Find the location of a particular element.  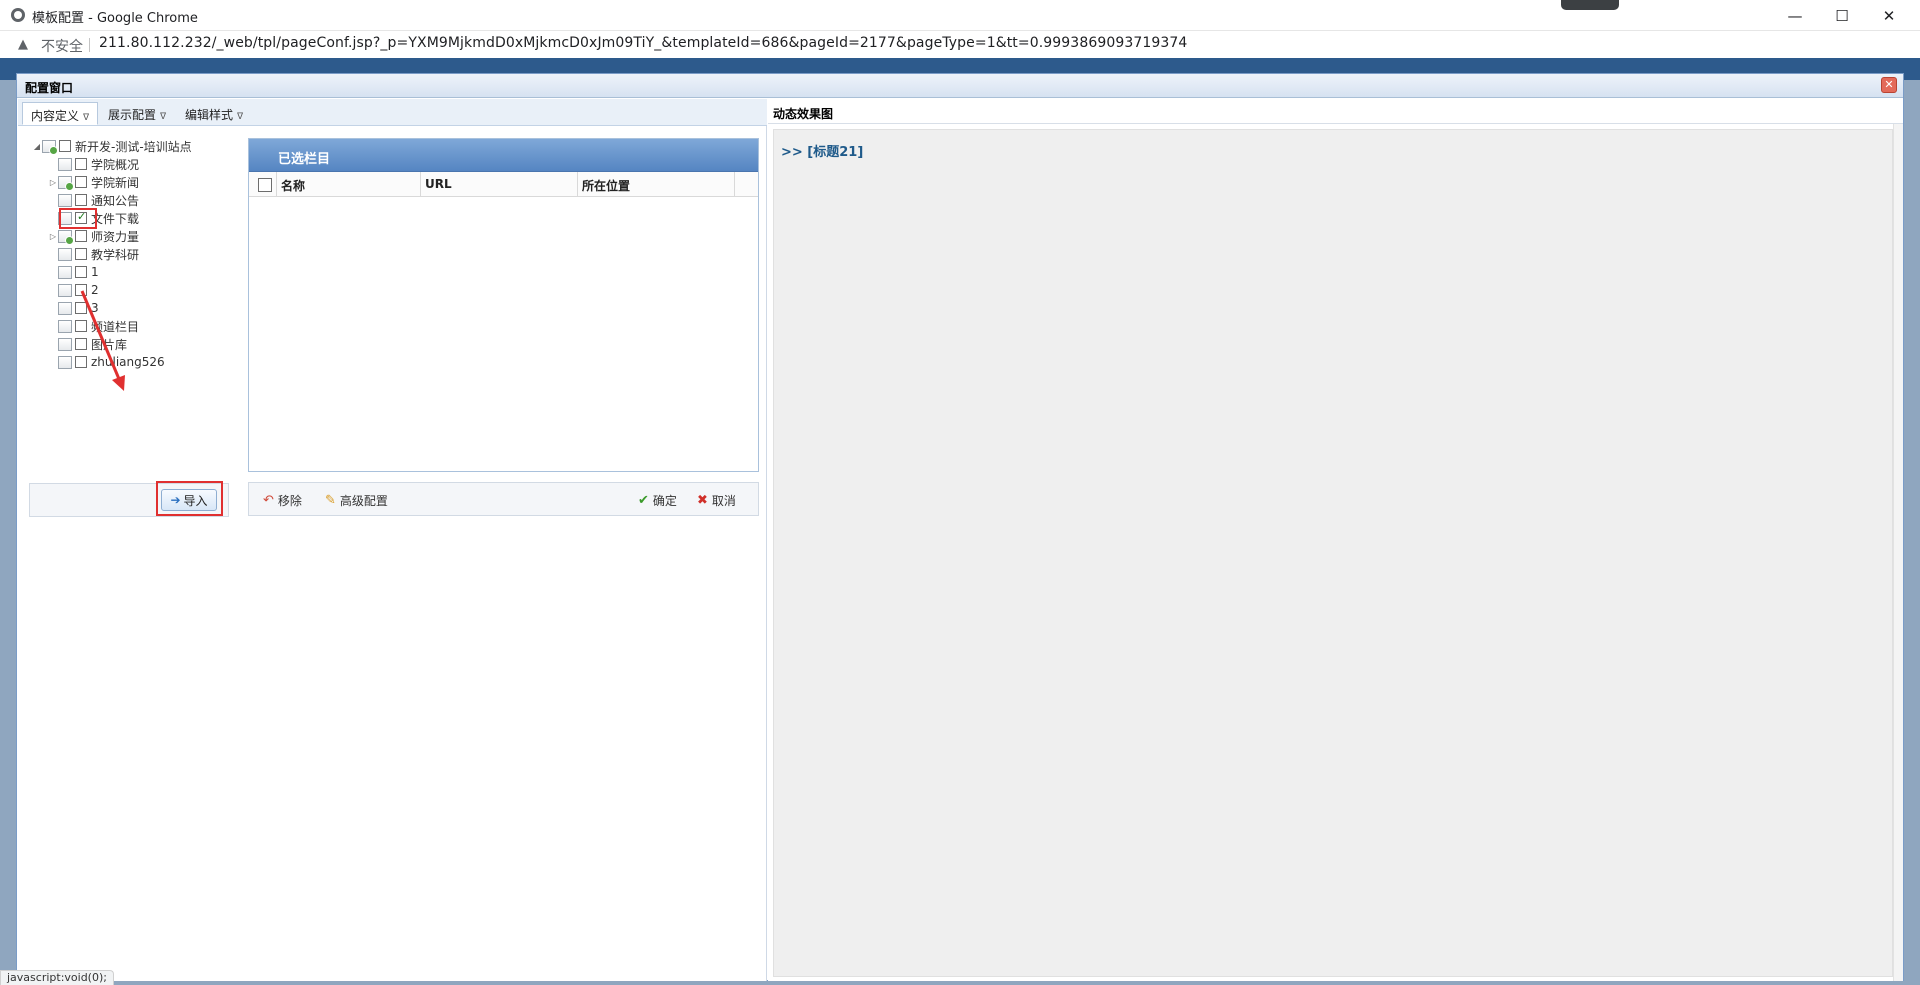

annotation-arrow is located at coordinates (102, 340).